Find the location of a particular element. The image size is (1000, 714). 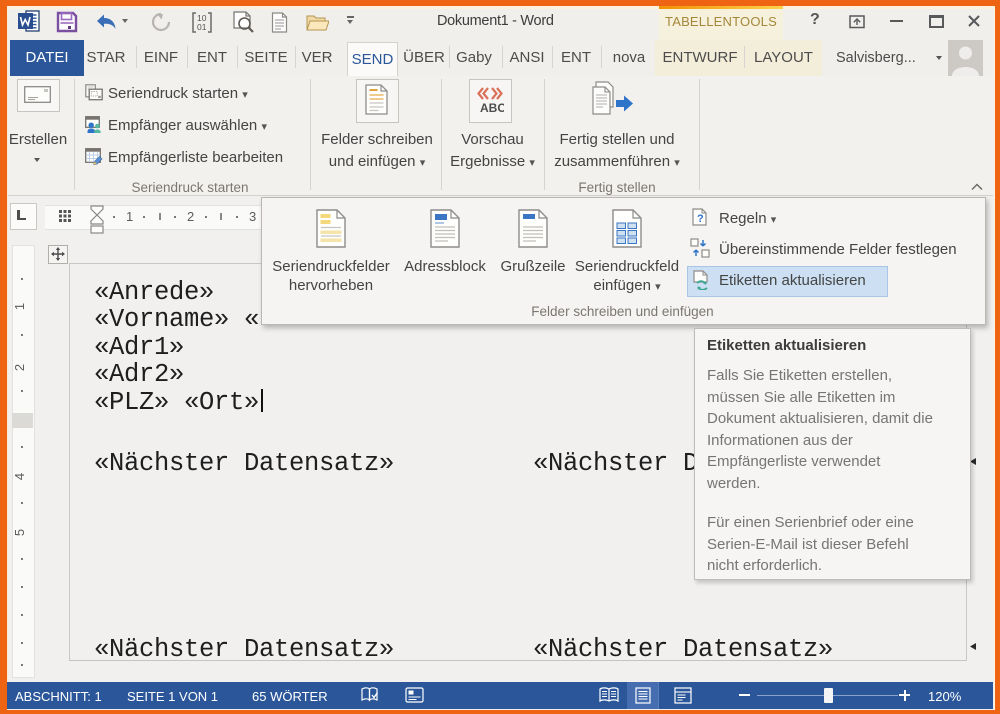

svg-text: 01 is located at coordinates (202, 27).